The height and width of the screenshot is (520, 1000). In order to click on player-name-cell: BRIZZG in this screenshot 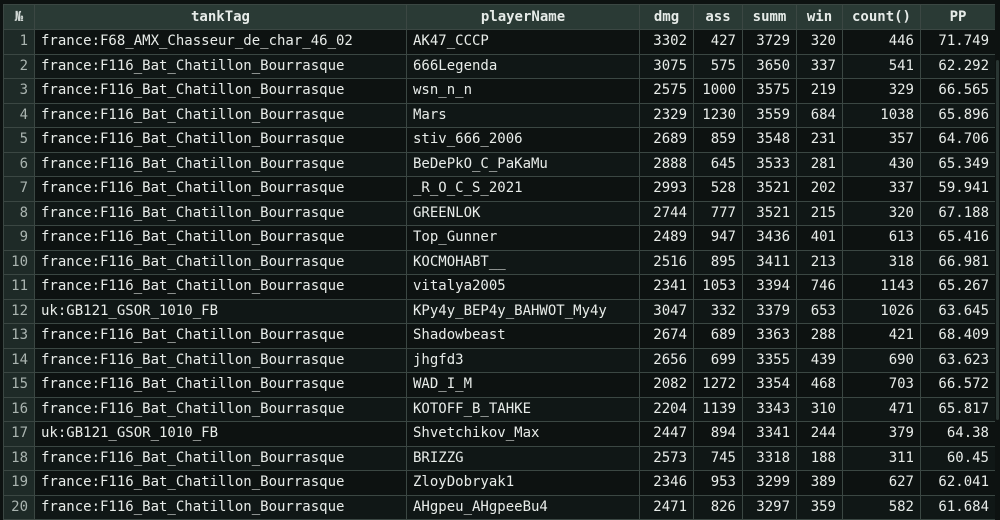, I will do `click(523, 458)`.